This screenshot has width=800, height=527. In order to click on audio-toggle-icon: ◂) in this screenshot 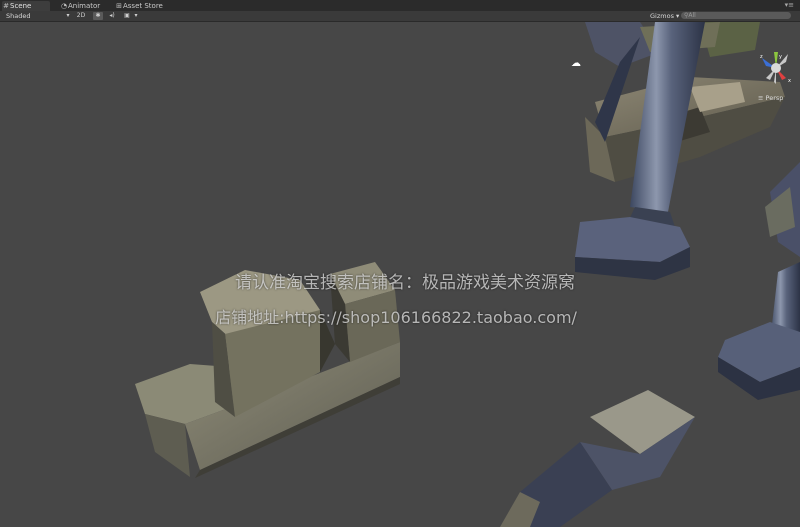, I will do `click(112, 16)`.